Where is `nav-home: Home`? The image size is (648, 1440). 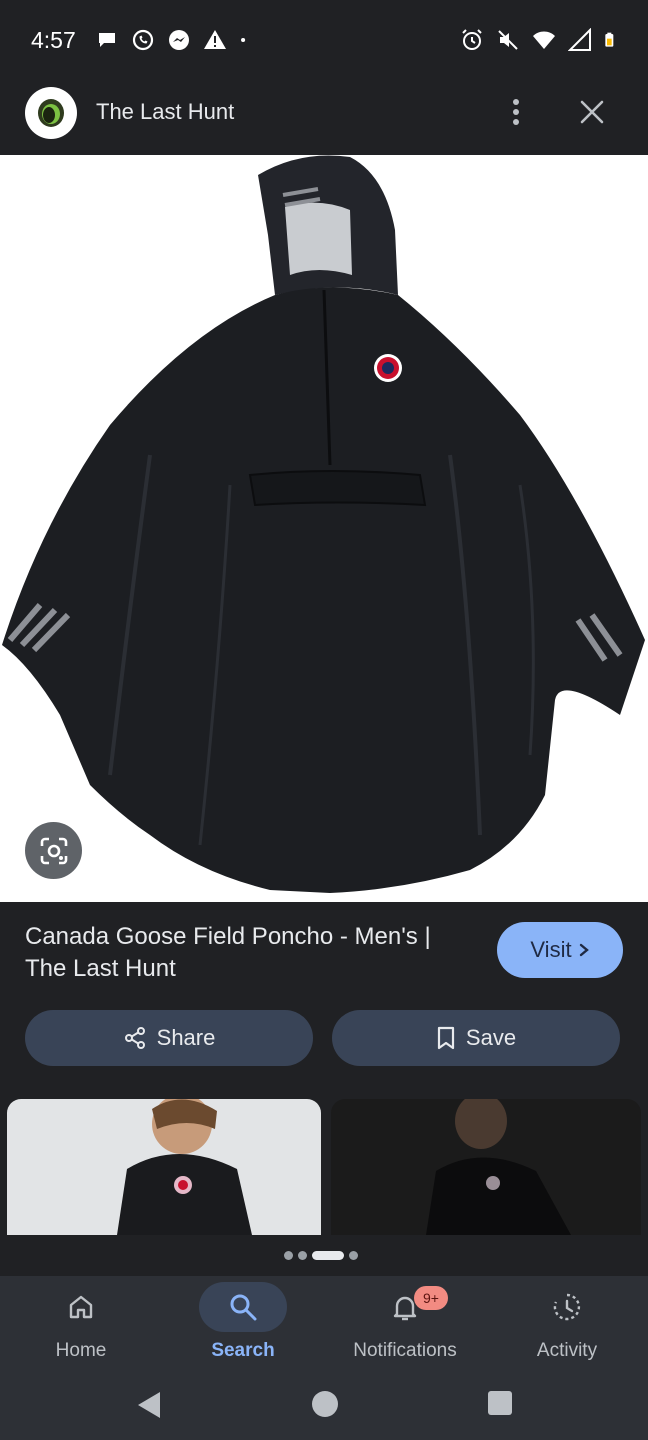
nav-home: Home is located at coordinates (81, 1326).